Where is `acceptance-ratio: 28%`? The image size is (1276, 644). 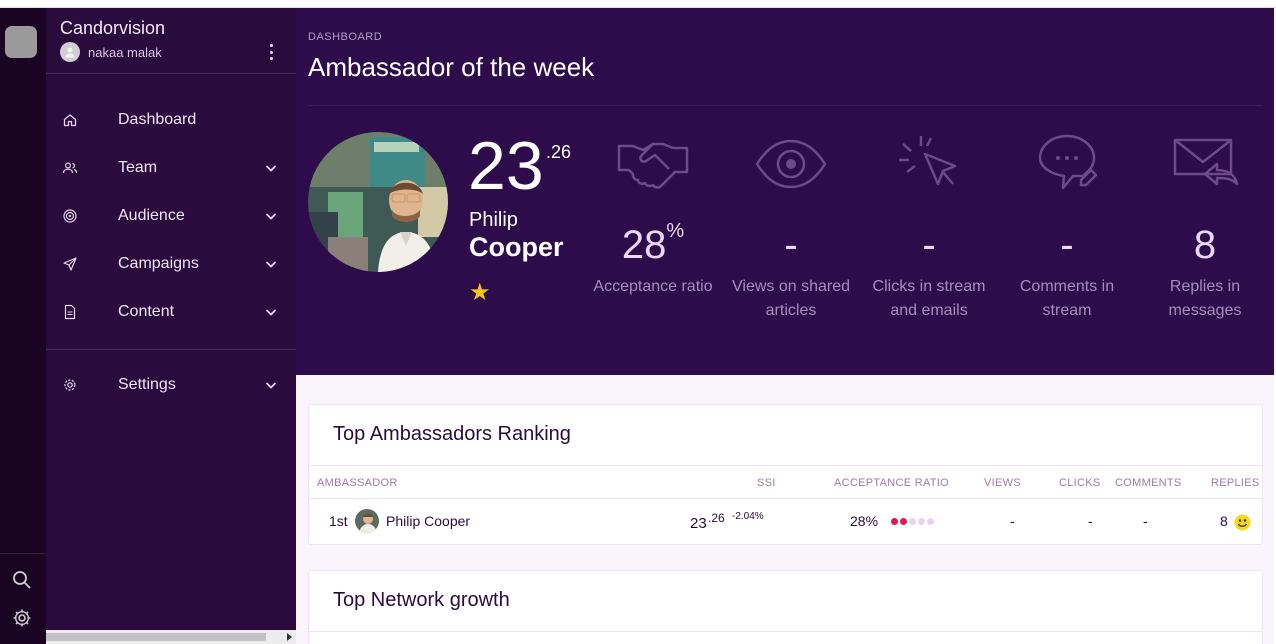 acceptance-ratio: 28% is located at coordinates (864, 521).